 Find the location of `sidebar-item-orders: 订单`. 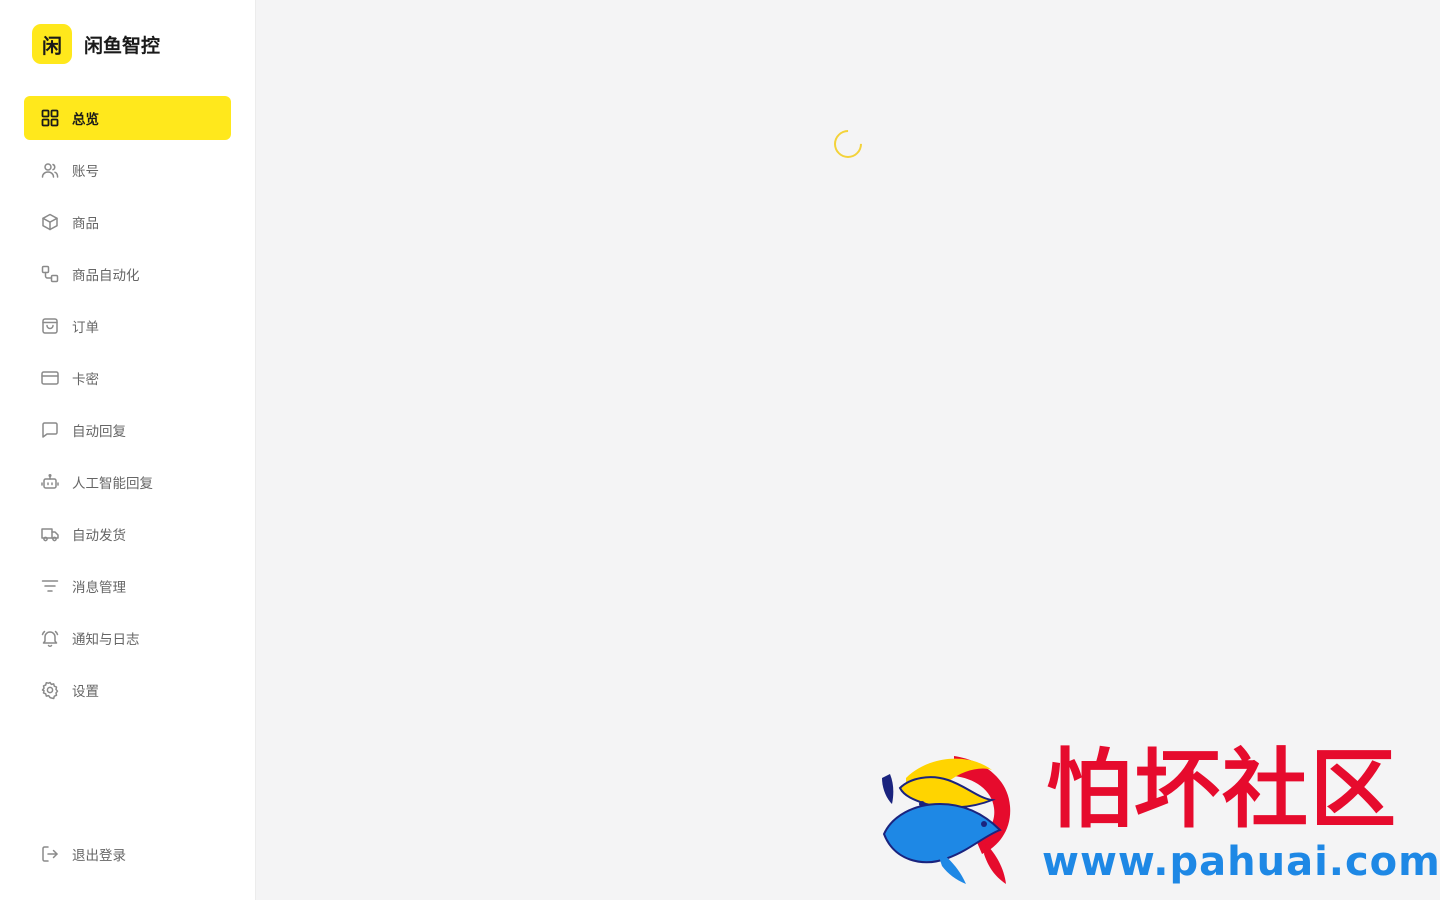

sidebar-item-orders: 订单 is located at coordinates (127, 326).